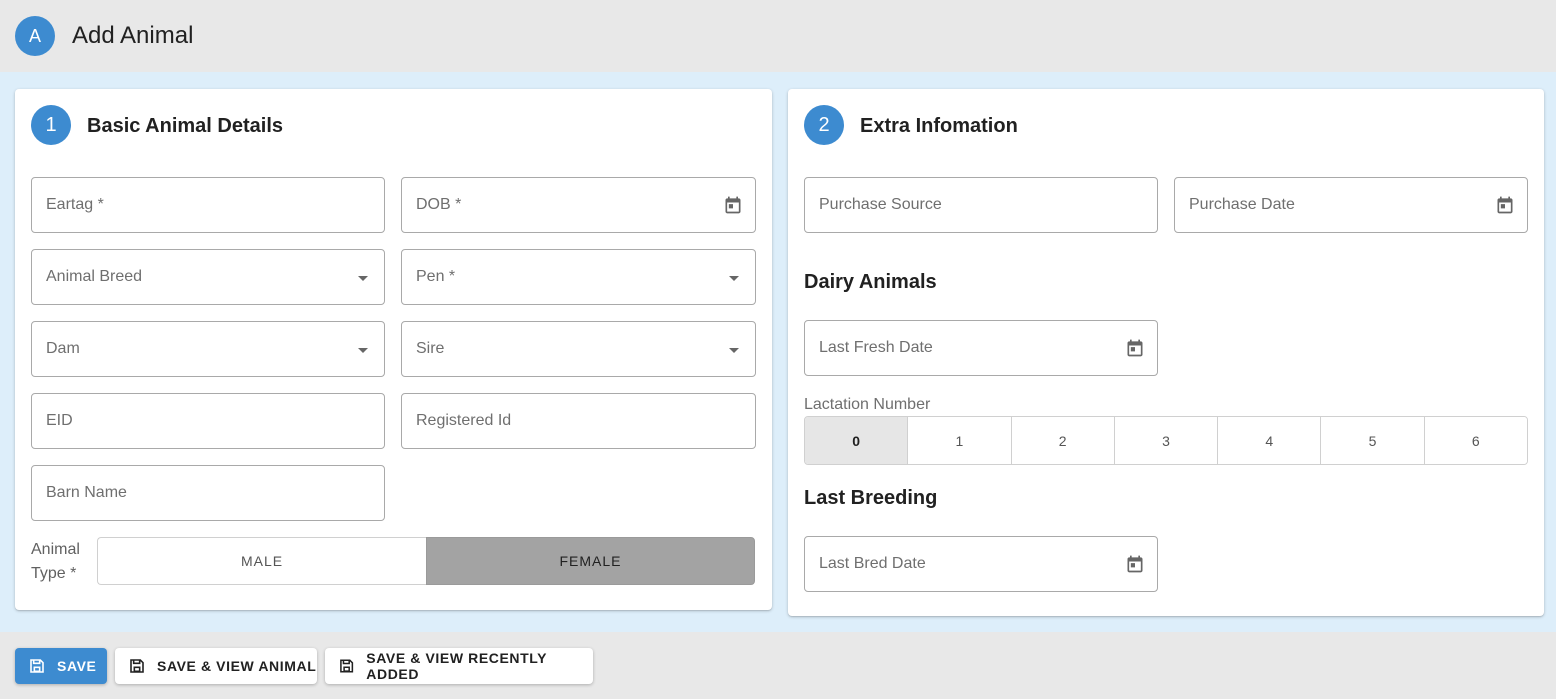  I want to click on lactation-option-4: 4, so click(1270, 440).